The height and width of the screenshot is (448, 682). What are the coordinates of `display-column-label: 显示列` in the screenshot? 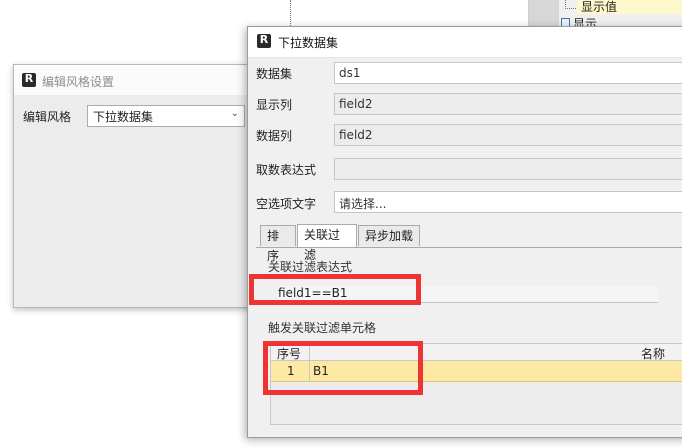 It's located at (274, 105).